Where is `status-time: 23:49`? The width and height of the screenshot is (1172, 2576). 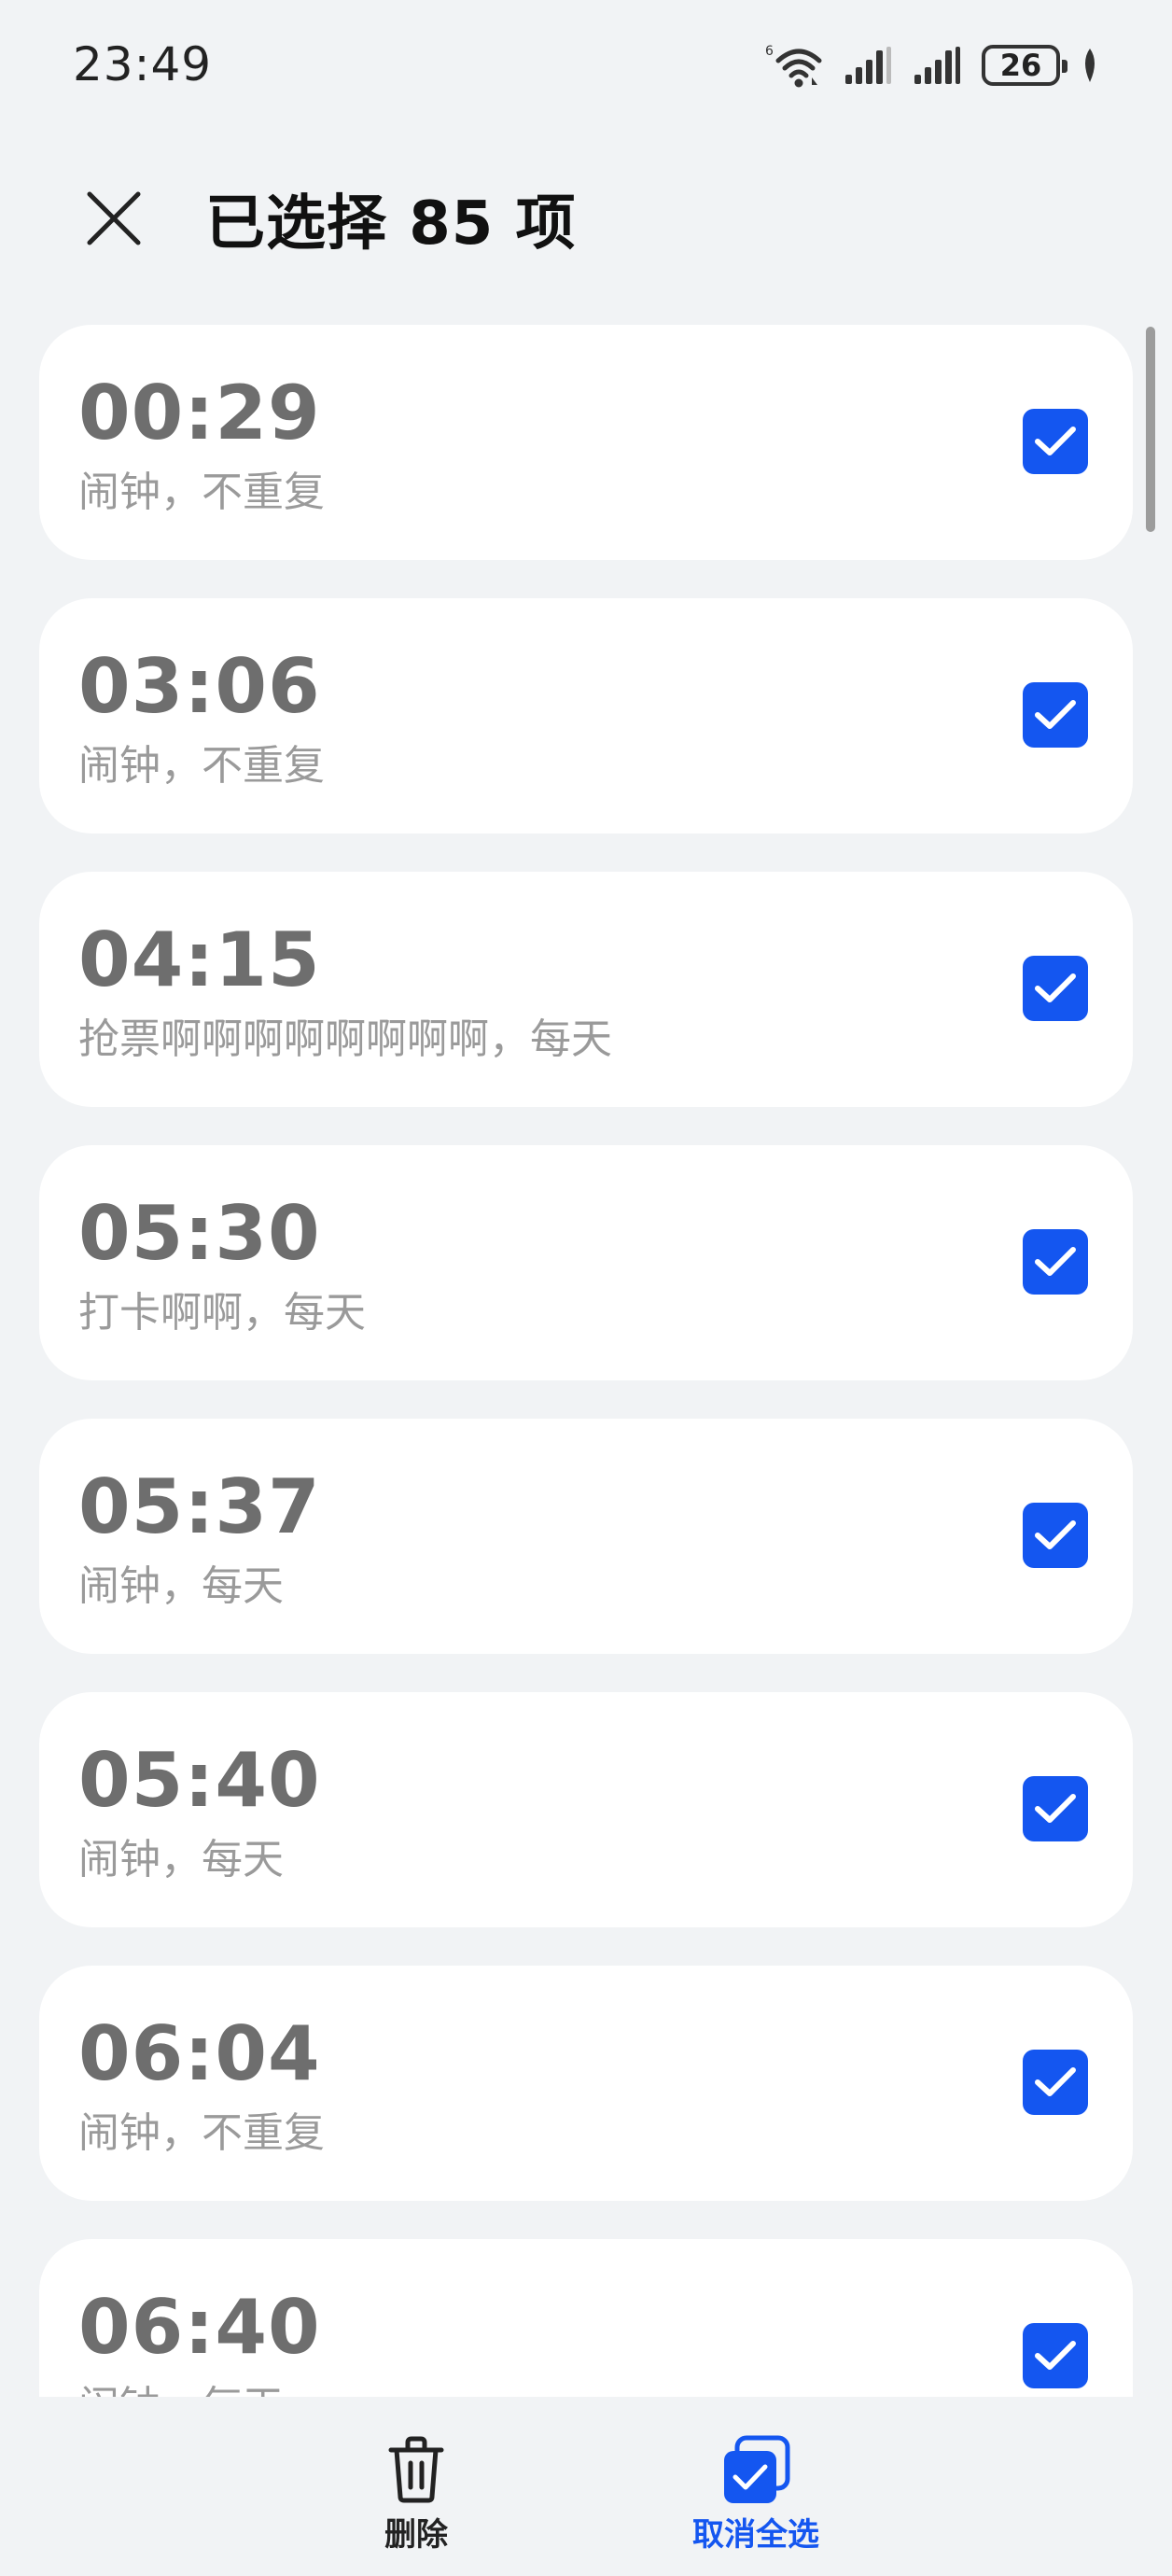 status-time: 23:49 is located at coordinates (143, 64).